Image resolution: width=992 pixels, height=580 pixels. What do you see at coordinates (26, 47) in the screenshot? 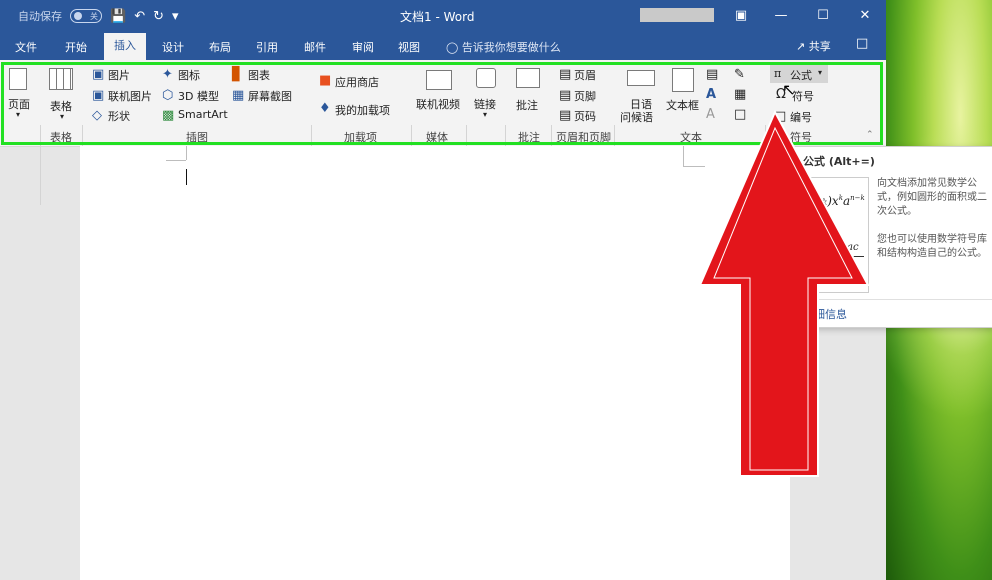
I see `tab-file: 文件` at bounding box center [26, 47].